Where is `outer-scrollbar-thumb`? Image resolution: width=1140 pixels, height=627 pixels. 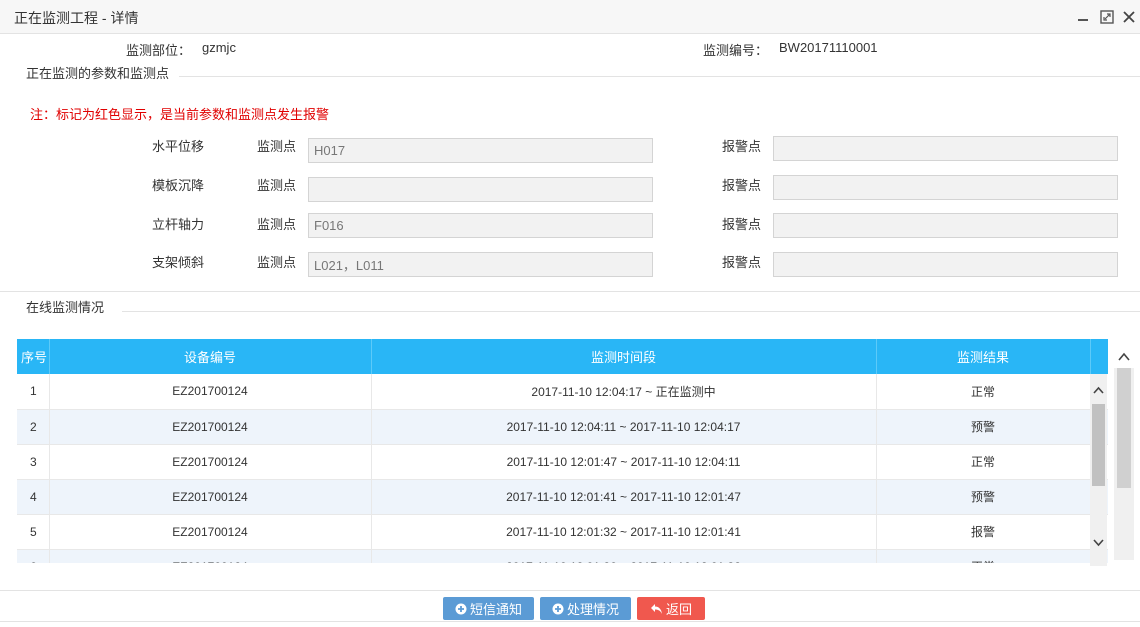 outer-scrollbar-thumb is located at coordinates (1124, 428).